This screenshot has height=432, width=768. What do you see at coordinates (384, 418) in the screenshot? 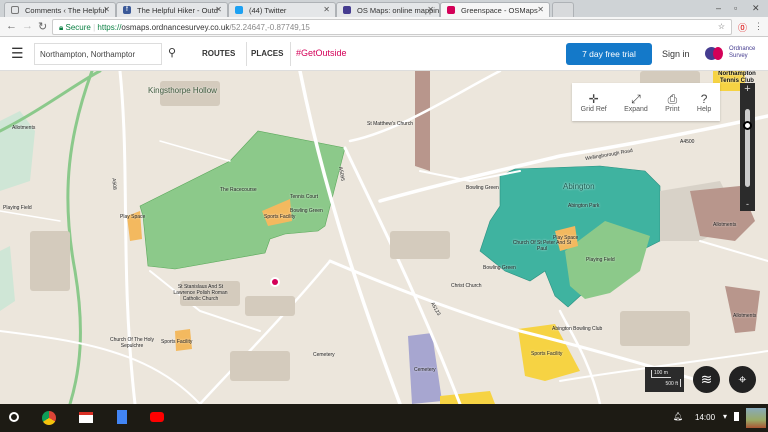
I see `os-shelf: 🔔︎ 14:00 ▾` at bounding box center [384, 418].